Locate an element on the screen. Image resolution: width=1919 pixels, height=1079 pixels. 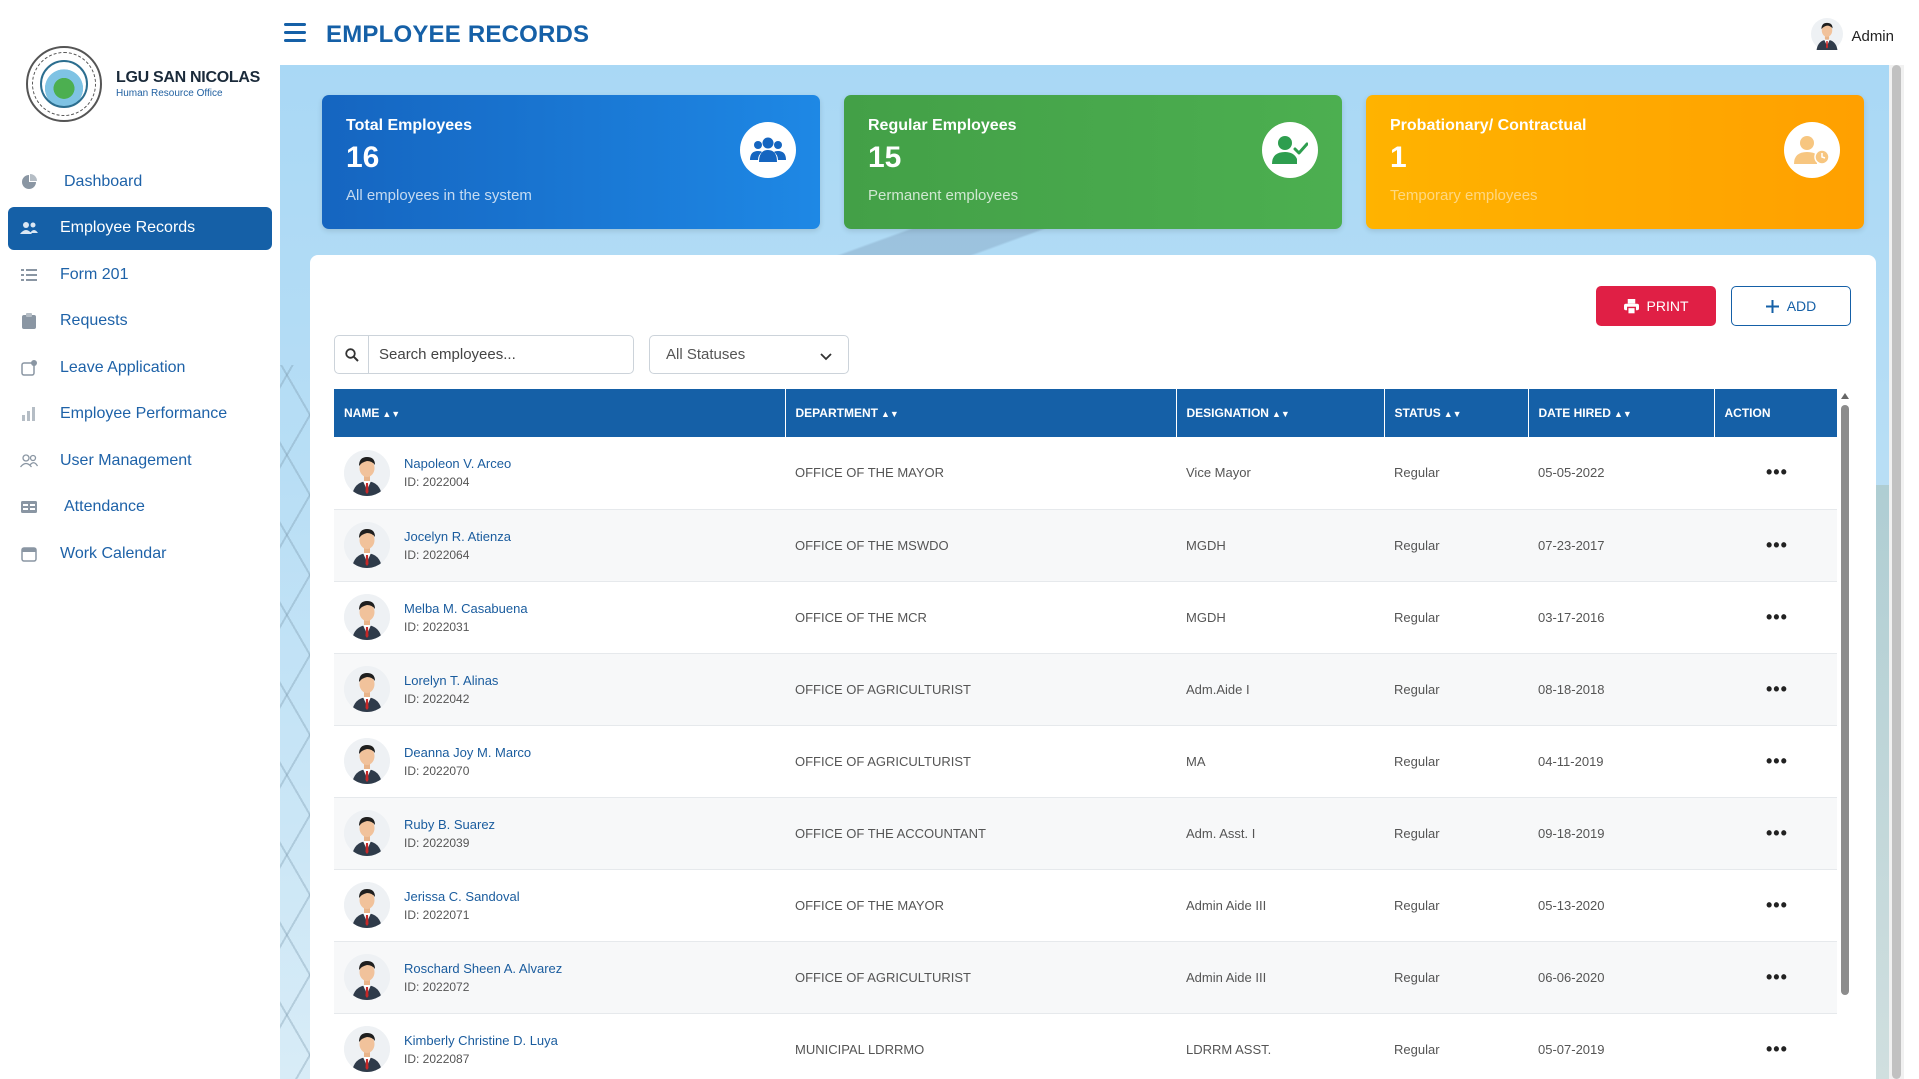
user-group-icon is located at coordinates (29, 461).